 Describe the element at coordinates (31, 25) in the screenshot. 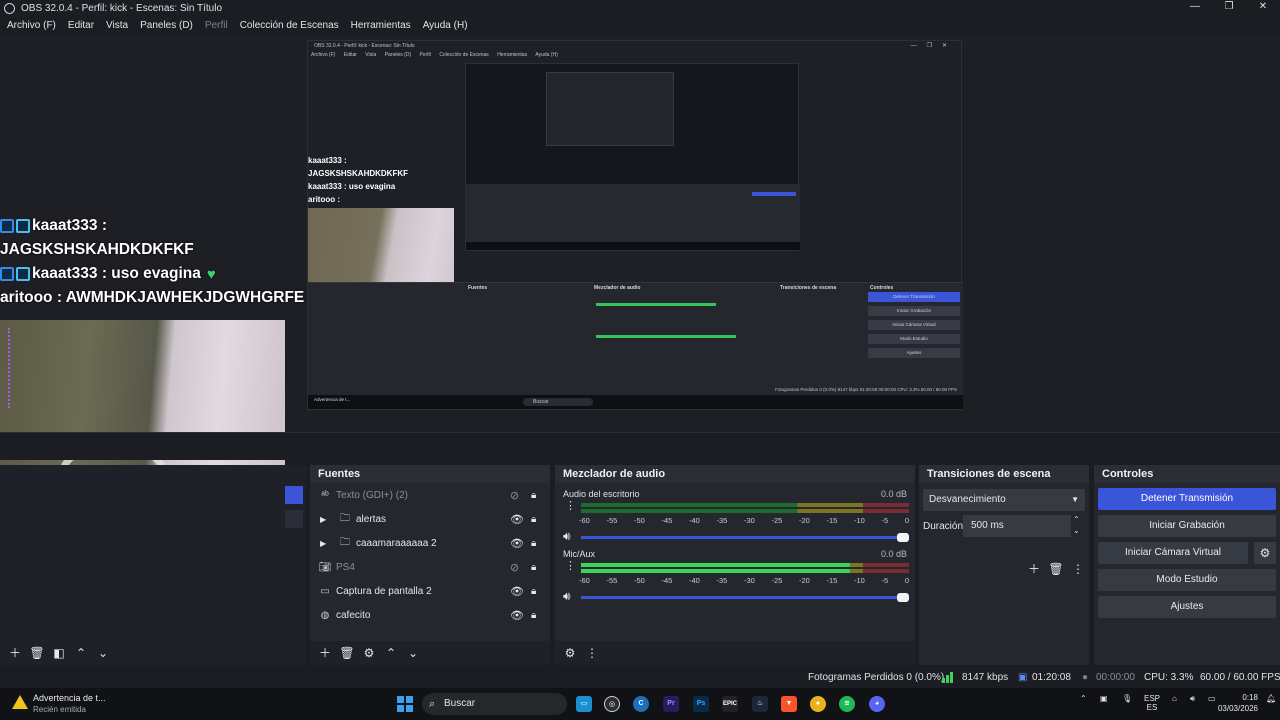

I see `menu-file: Archivo (F)` at that location.